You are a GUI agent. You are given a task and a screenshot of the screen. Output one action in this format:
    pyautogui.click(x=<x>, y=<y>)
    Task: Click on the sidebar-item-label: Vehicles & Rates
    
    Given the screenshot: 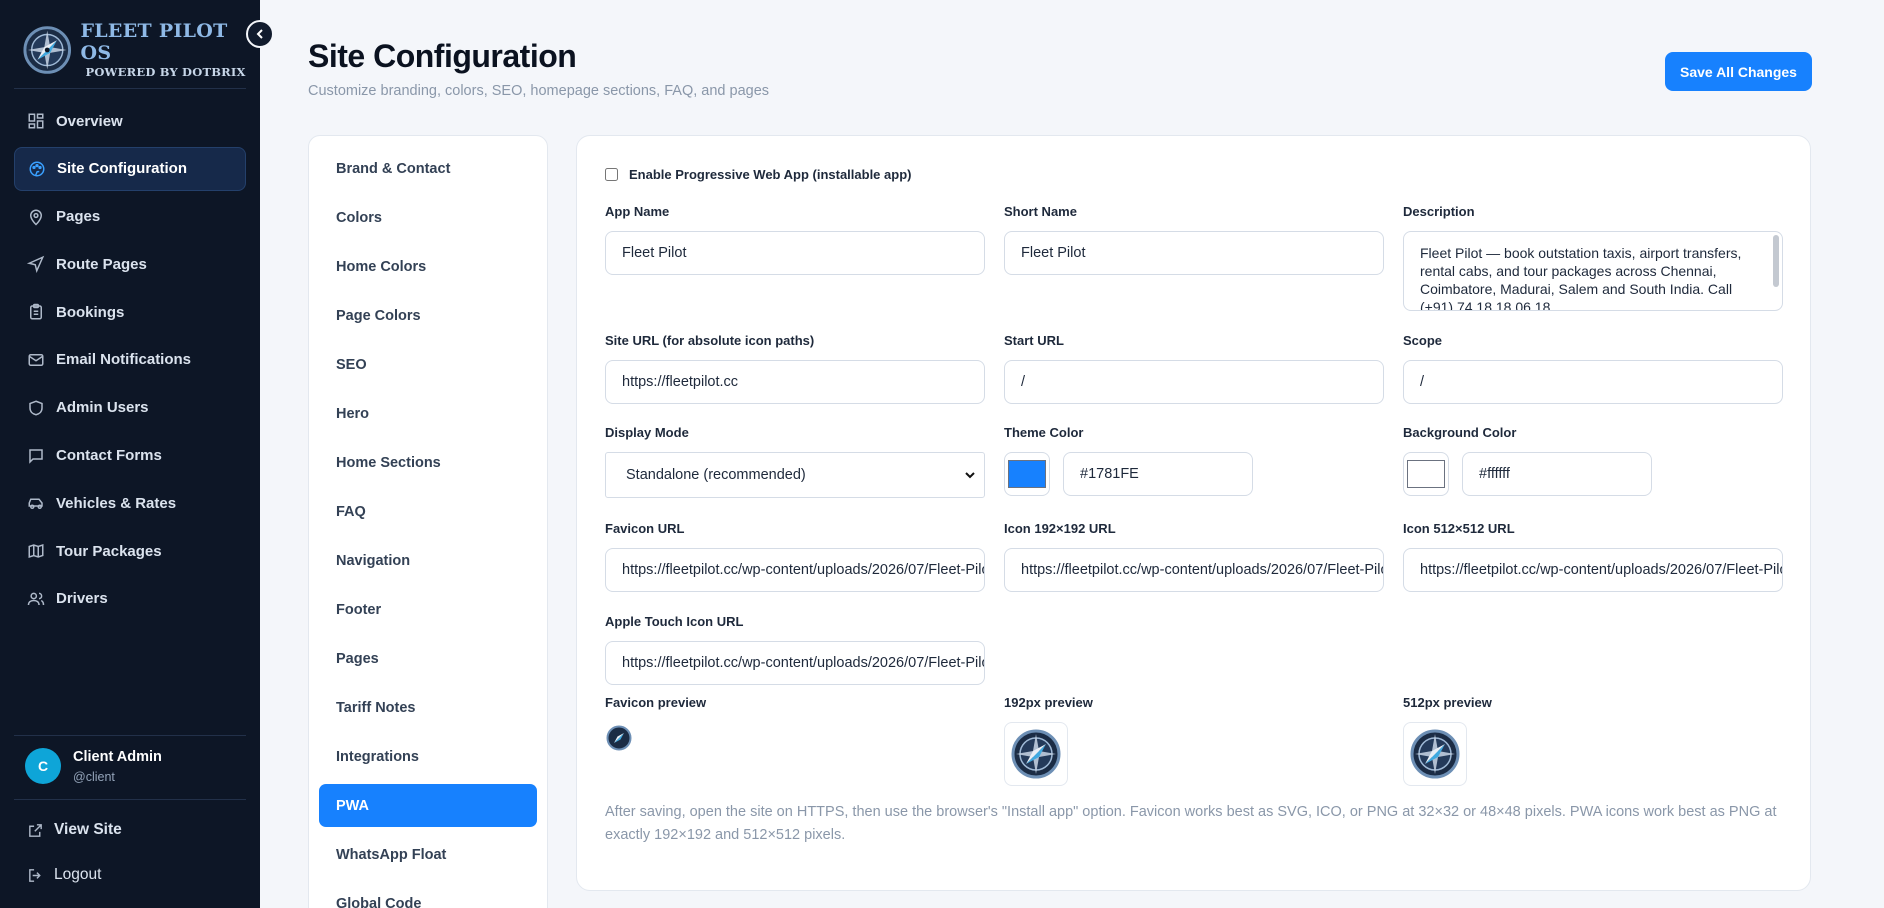 What is the action you would take?
    pyautogui.click(x=116, y=503)
    